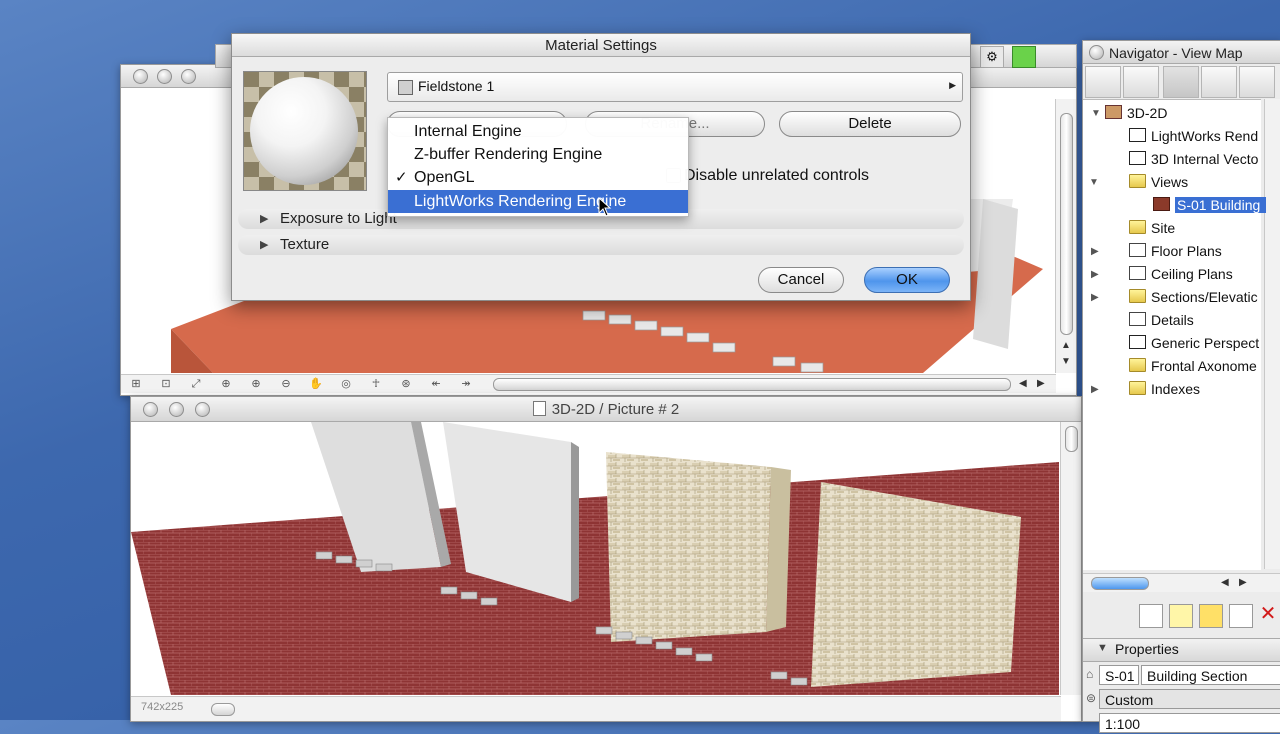 Image resolution: width=1280 pixels, height=734 pixels. I want to click on menu-item-opengl: ✓ OpenGL, so click(538, 177).